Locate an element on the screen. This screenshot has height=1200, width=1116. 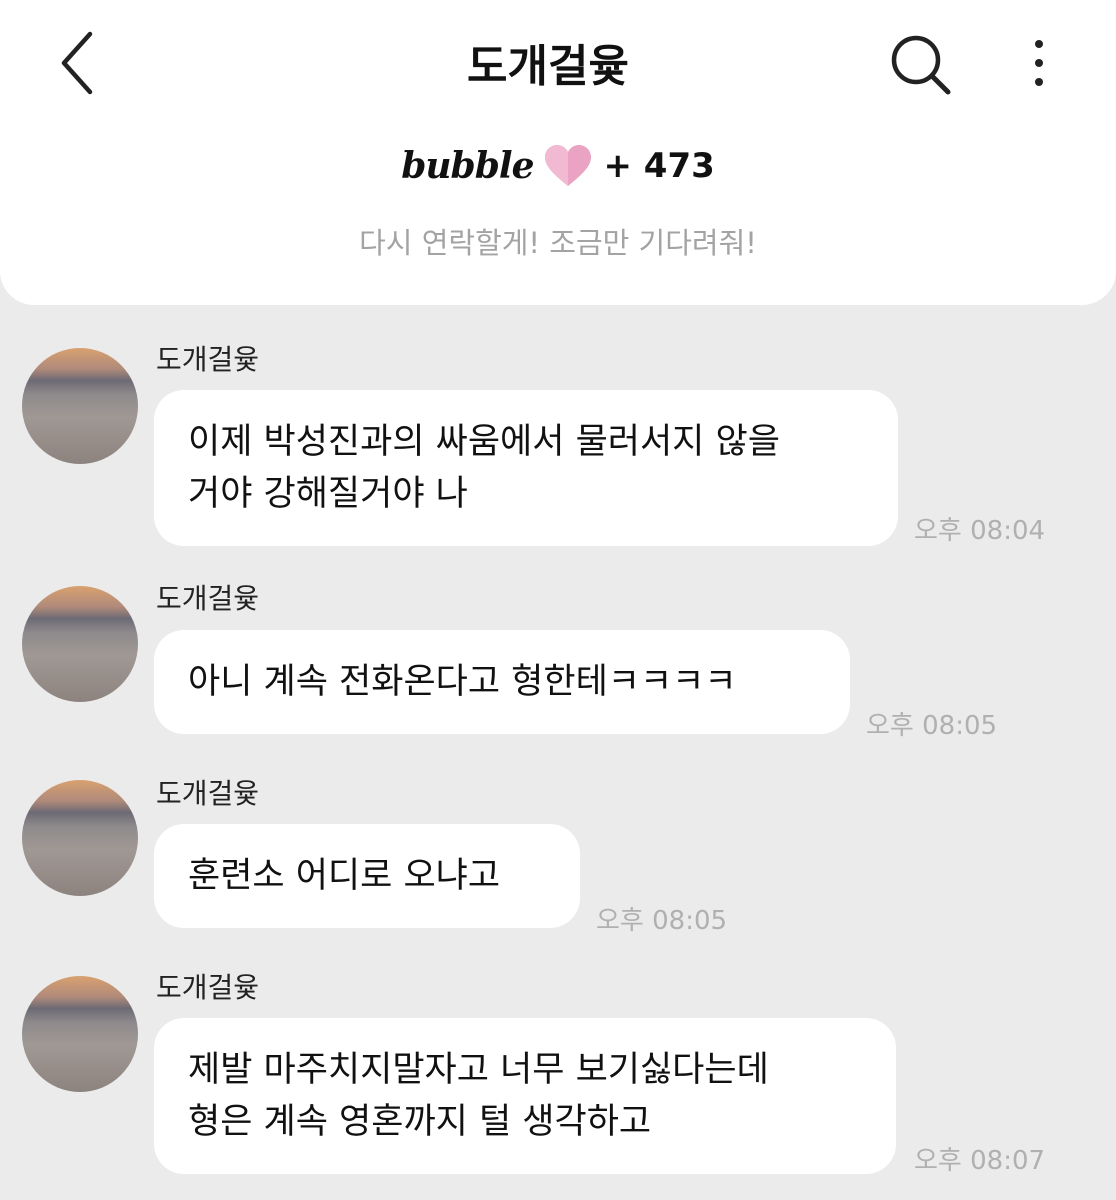
message-bubble: 이제 박성진과의 싸움에서 물러서지 않을 거야 강해질거야 나 is located at coordinates (526, 468).